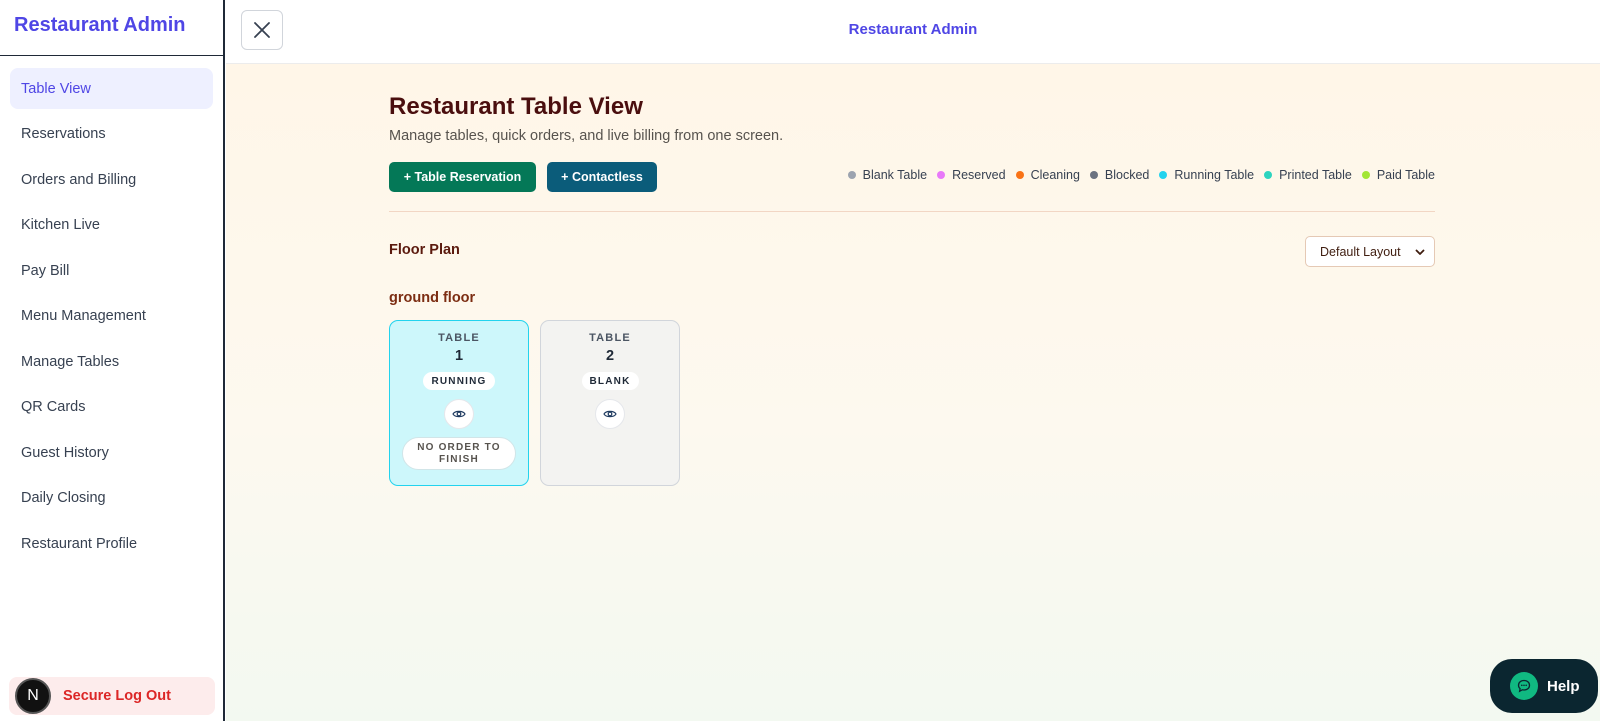  What do you see at coordinates (459, 356) in the screenshot?
I see `table-number: 1` at bounding box center [459, 356].